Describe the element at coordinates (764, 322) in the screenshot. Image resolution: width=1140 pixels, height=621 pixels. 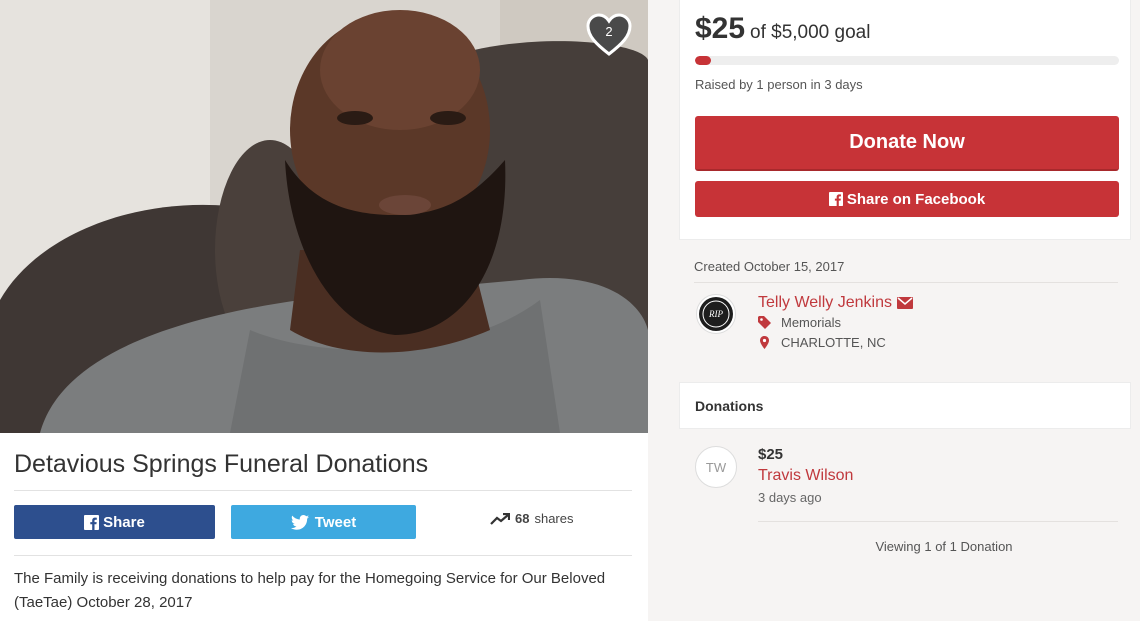
I see `tag-icon` at that location.